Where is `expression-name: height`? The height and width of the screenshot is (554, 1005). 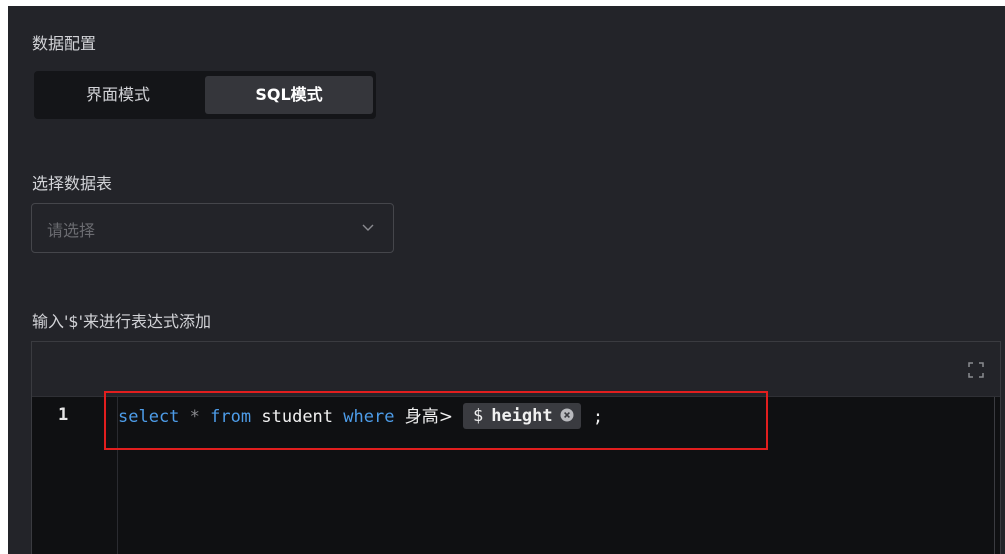
expression-name: height is located at coordinates (522, 416).